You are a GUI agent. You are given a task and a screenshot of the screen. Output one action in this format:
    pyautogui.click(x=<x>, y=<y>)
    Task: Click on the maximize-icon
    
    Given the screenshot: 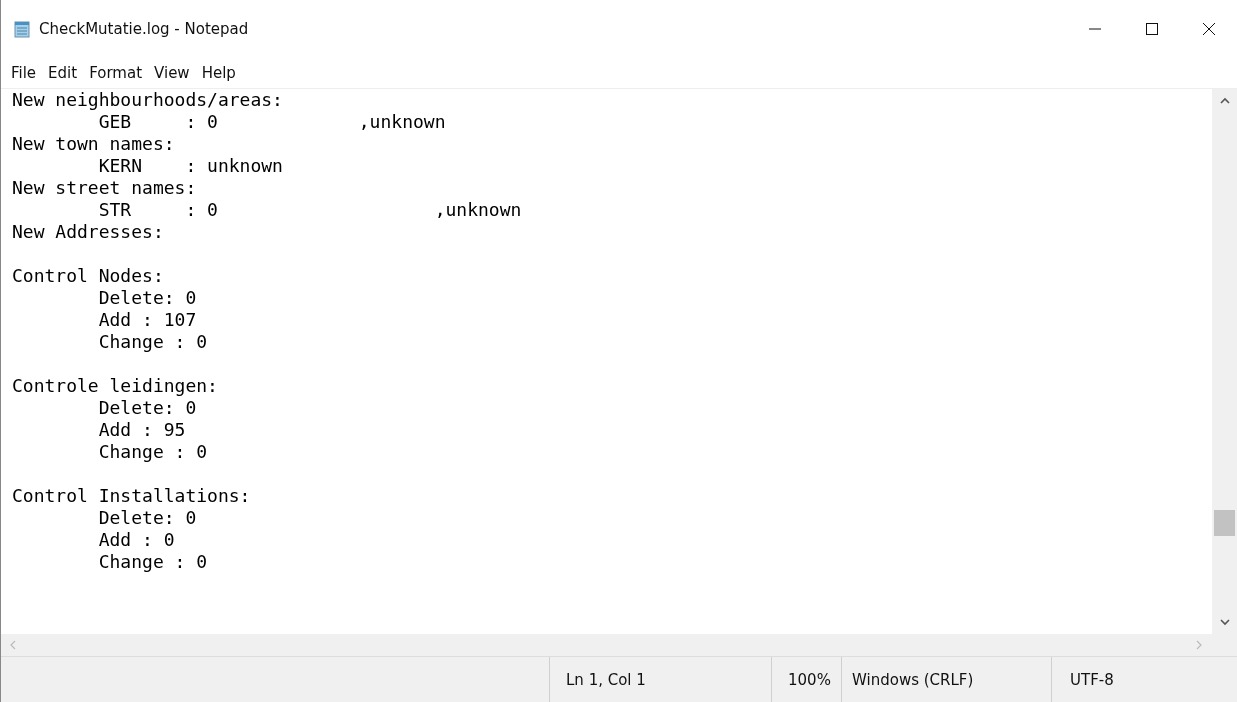 What is the action you would take?
    pyautogui.click(x=1151, y=29)
    